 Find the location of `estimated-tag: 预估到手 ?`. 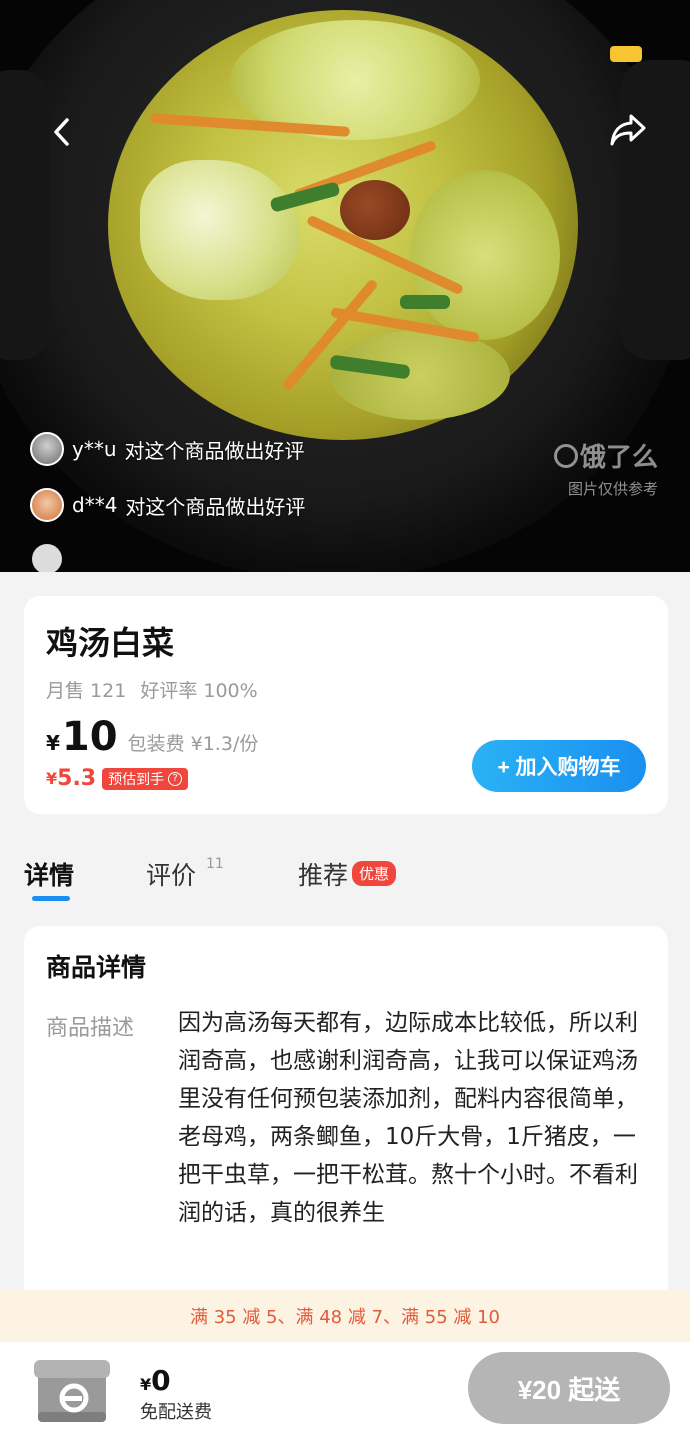

estimated-tag: 预估到手 ? is located at coordinates (145, 778).